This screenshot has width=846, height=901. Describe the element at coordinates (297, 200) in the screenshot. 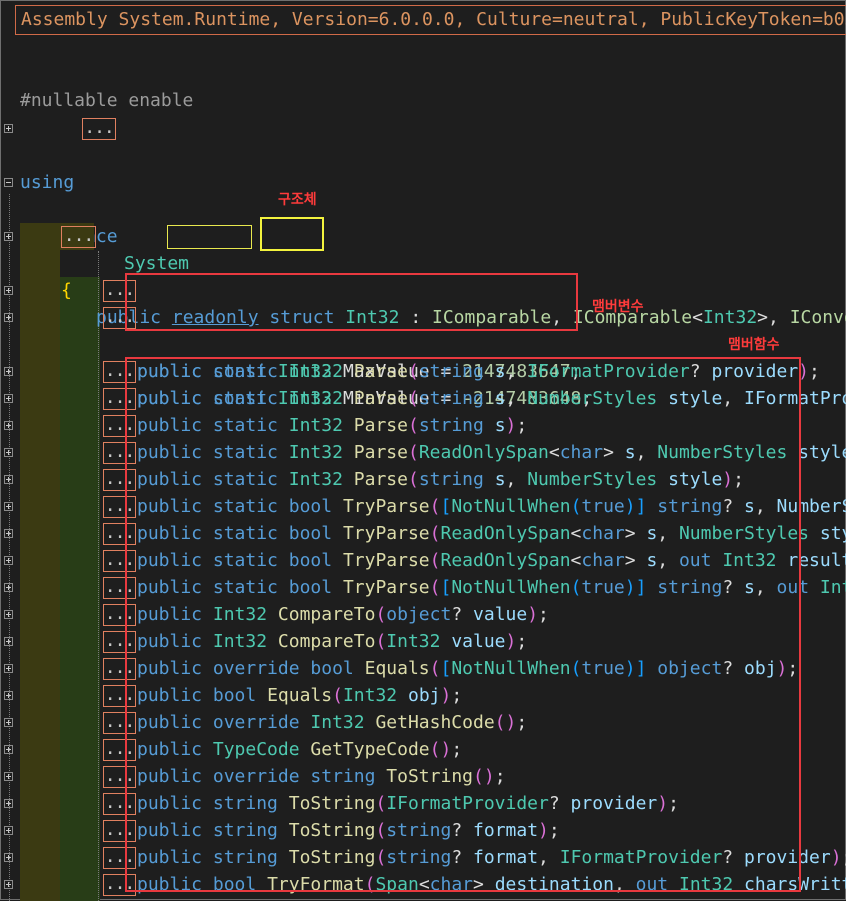

I see `annotation-struct: 구조체` at that location.